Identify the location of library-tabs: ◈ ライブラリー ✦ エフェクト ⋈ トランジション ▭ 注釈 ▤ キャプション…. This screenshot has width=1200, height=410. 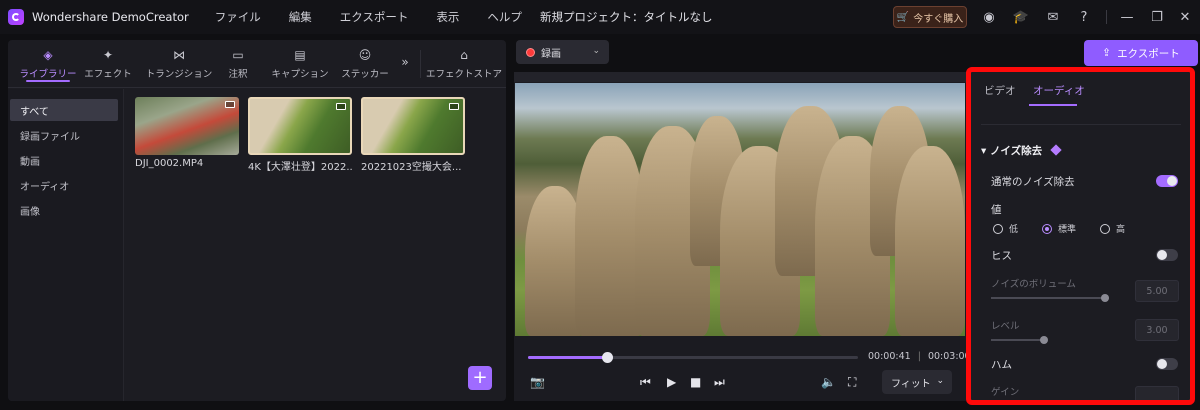
(257, 64).